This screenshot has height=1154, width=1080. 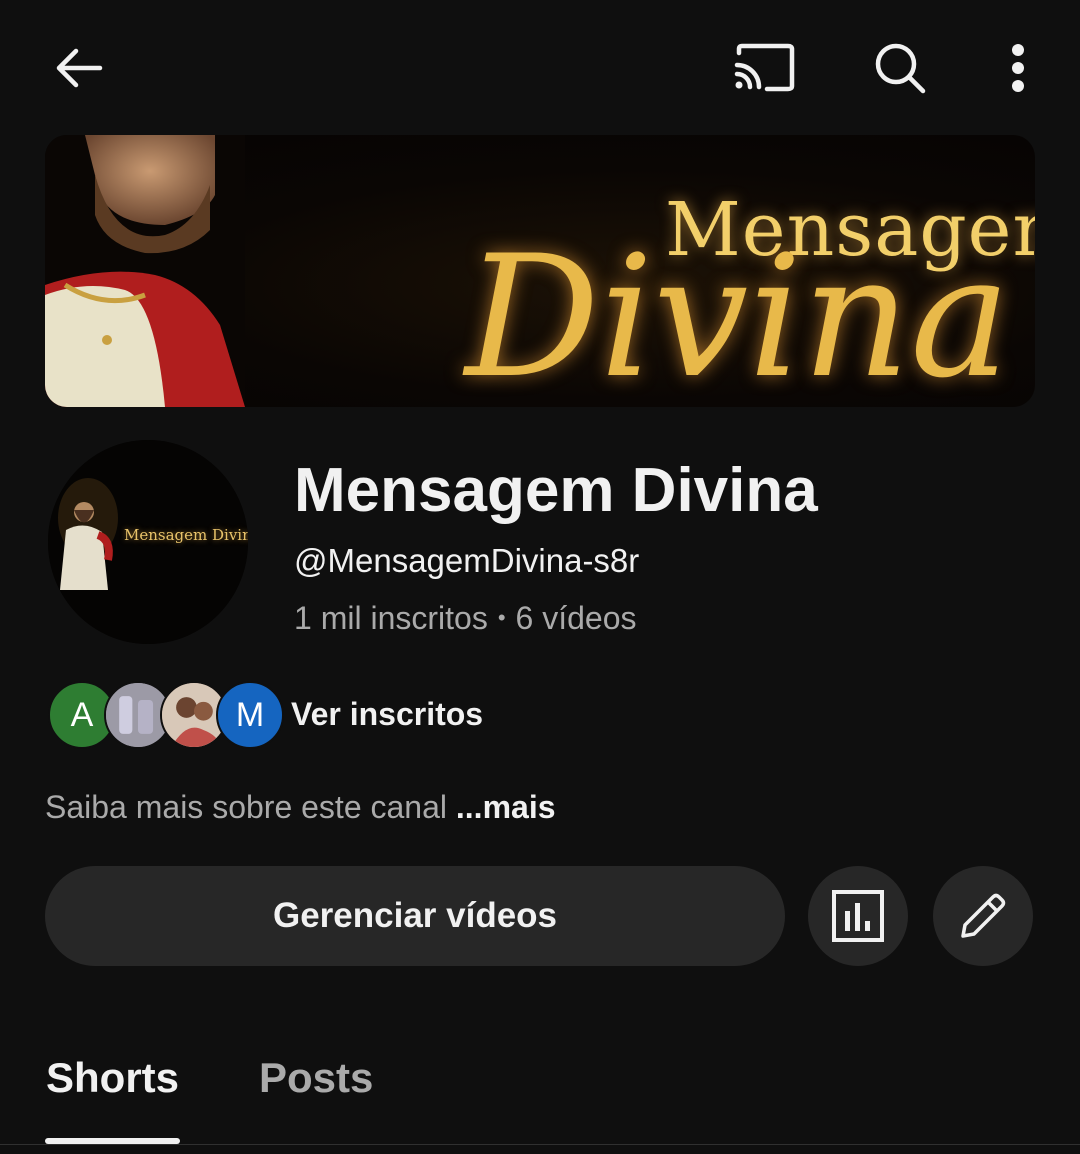 I want to click on tab-posts: Posts, so click(x=316, y=1078).